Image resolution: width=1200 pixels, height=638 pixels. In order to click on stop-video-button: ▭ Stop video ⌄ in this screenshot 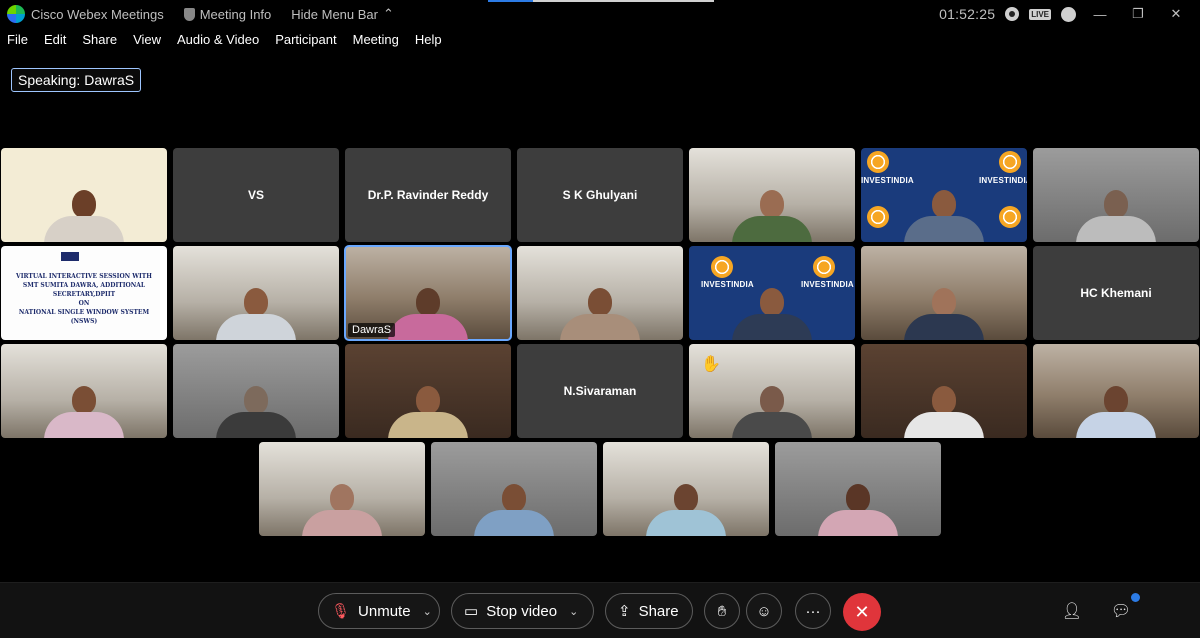, I will do `click(522, 611)`.